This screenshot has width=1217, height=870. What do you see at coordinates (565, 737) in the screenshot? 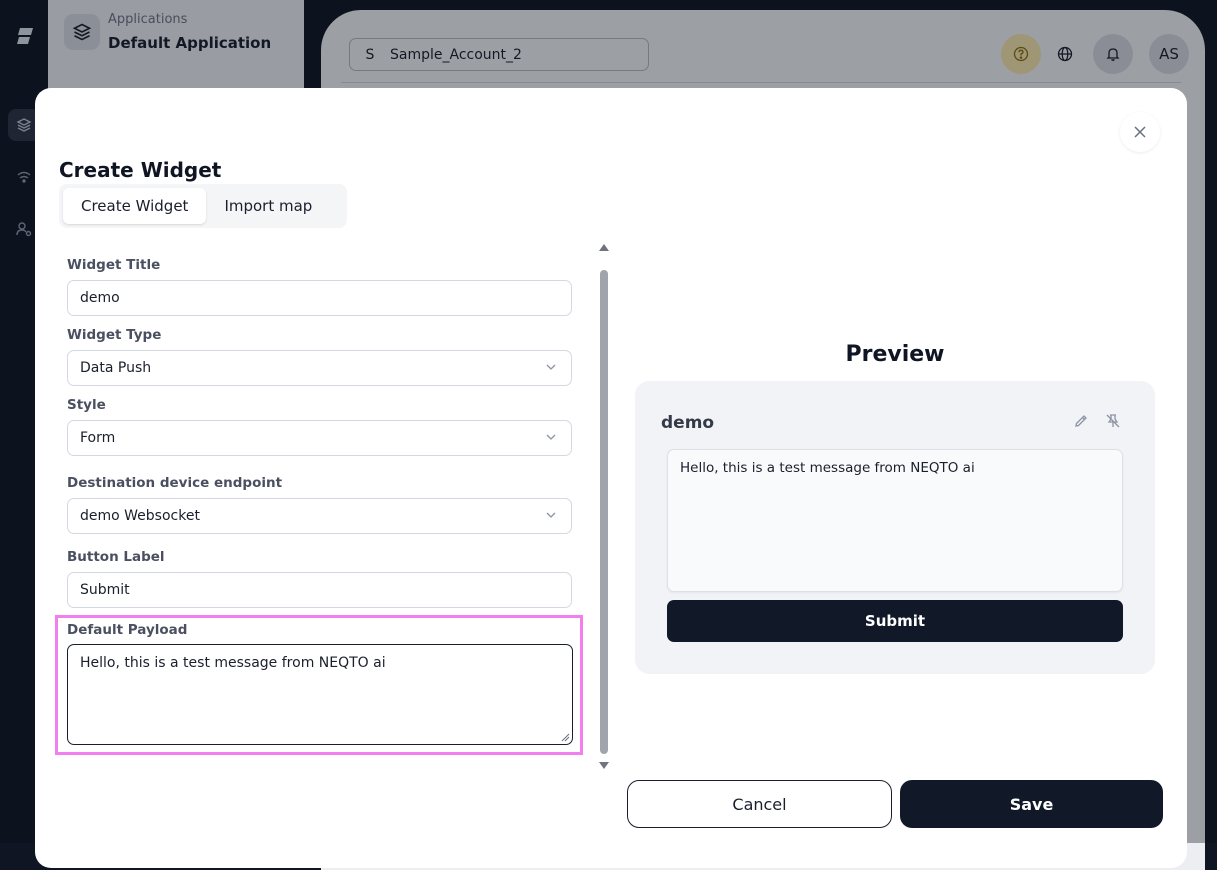
I see `resize-handle-icon` at bounding box center [565, 737].